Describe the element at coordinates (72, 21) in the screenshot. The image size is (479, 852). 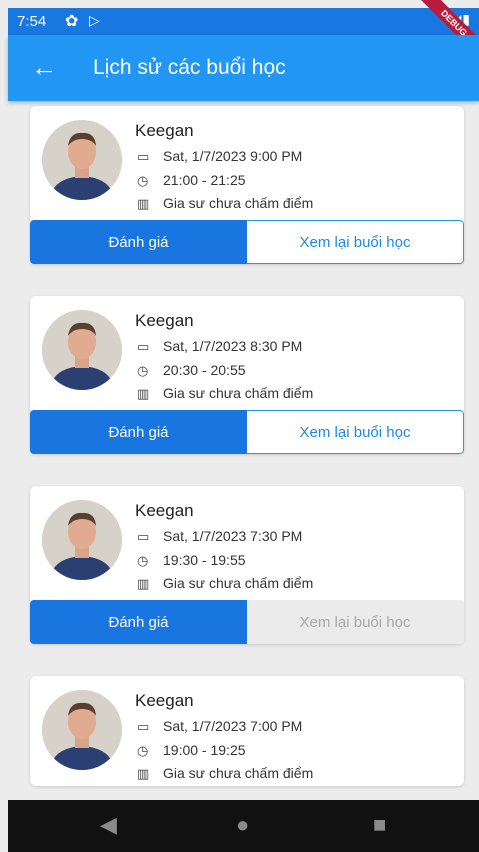
I see `settings-gear-icon: ✿` at that location.